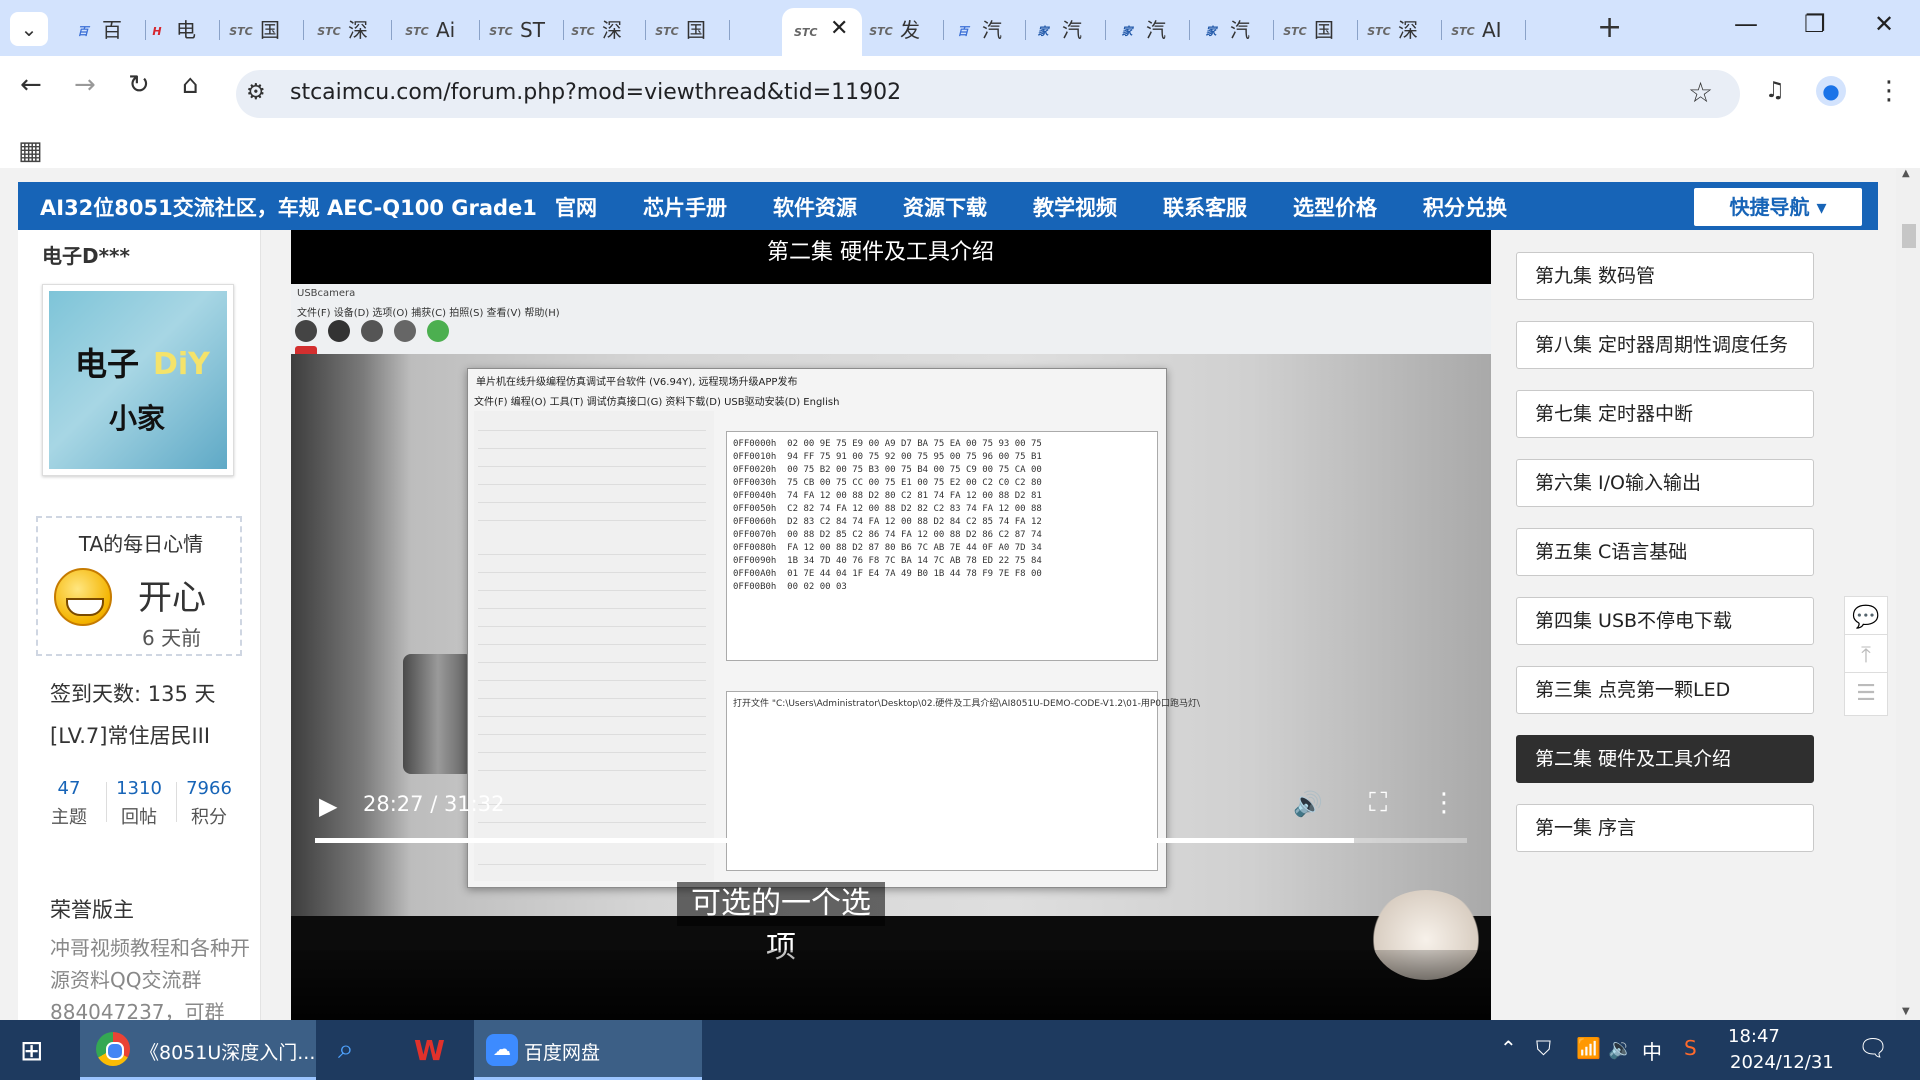 The width and height of the screenshot is (1920, 1080). What do you see at coordinates (172, 638) in the screenshot?
I see `mood-time: 6 天前` at bounding box center [172, 638].